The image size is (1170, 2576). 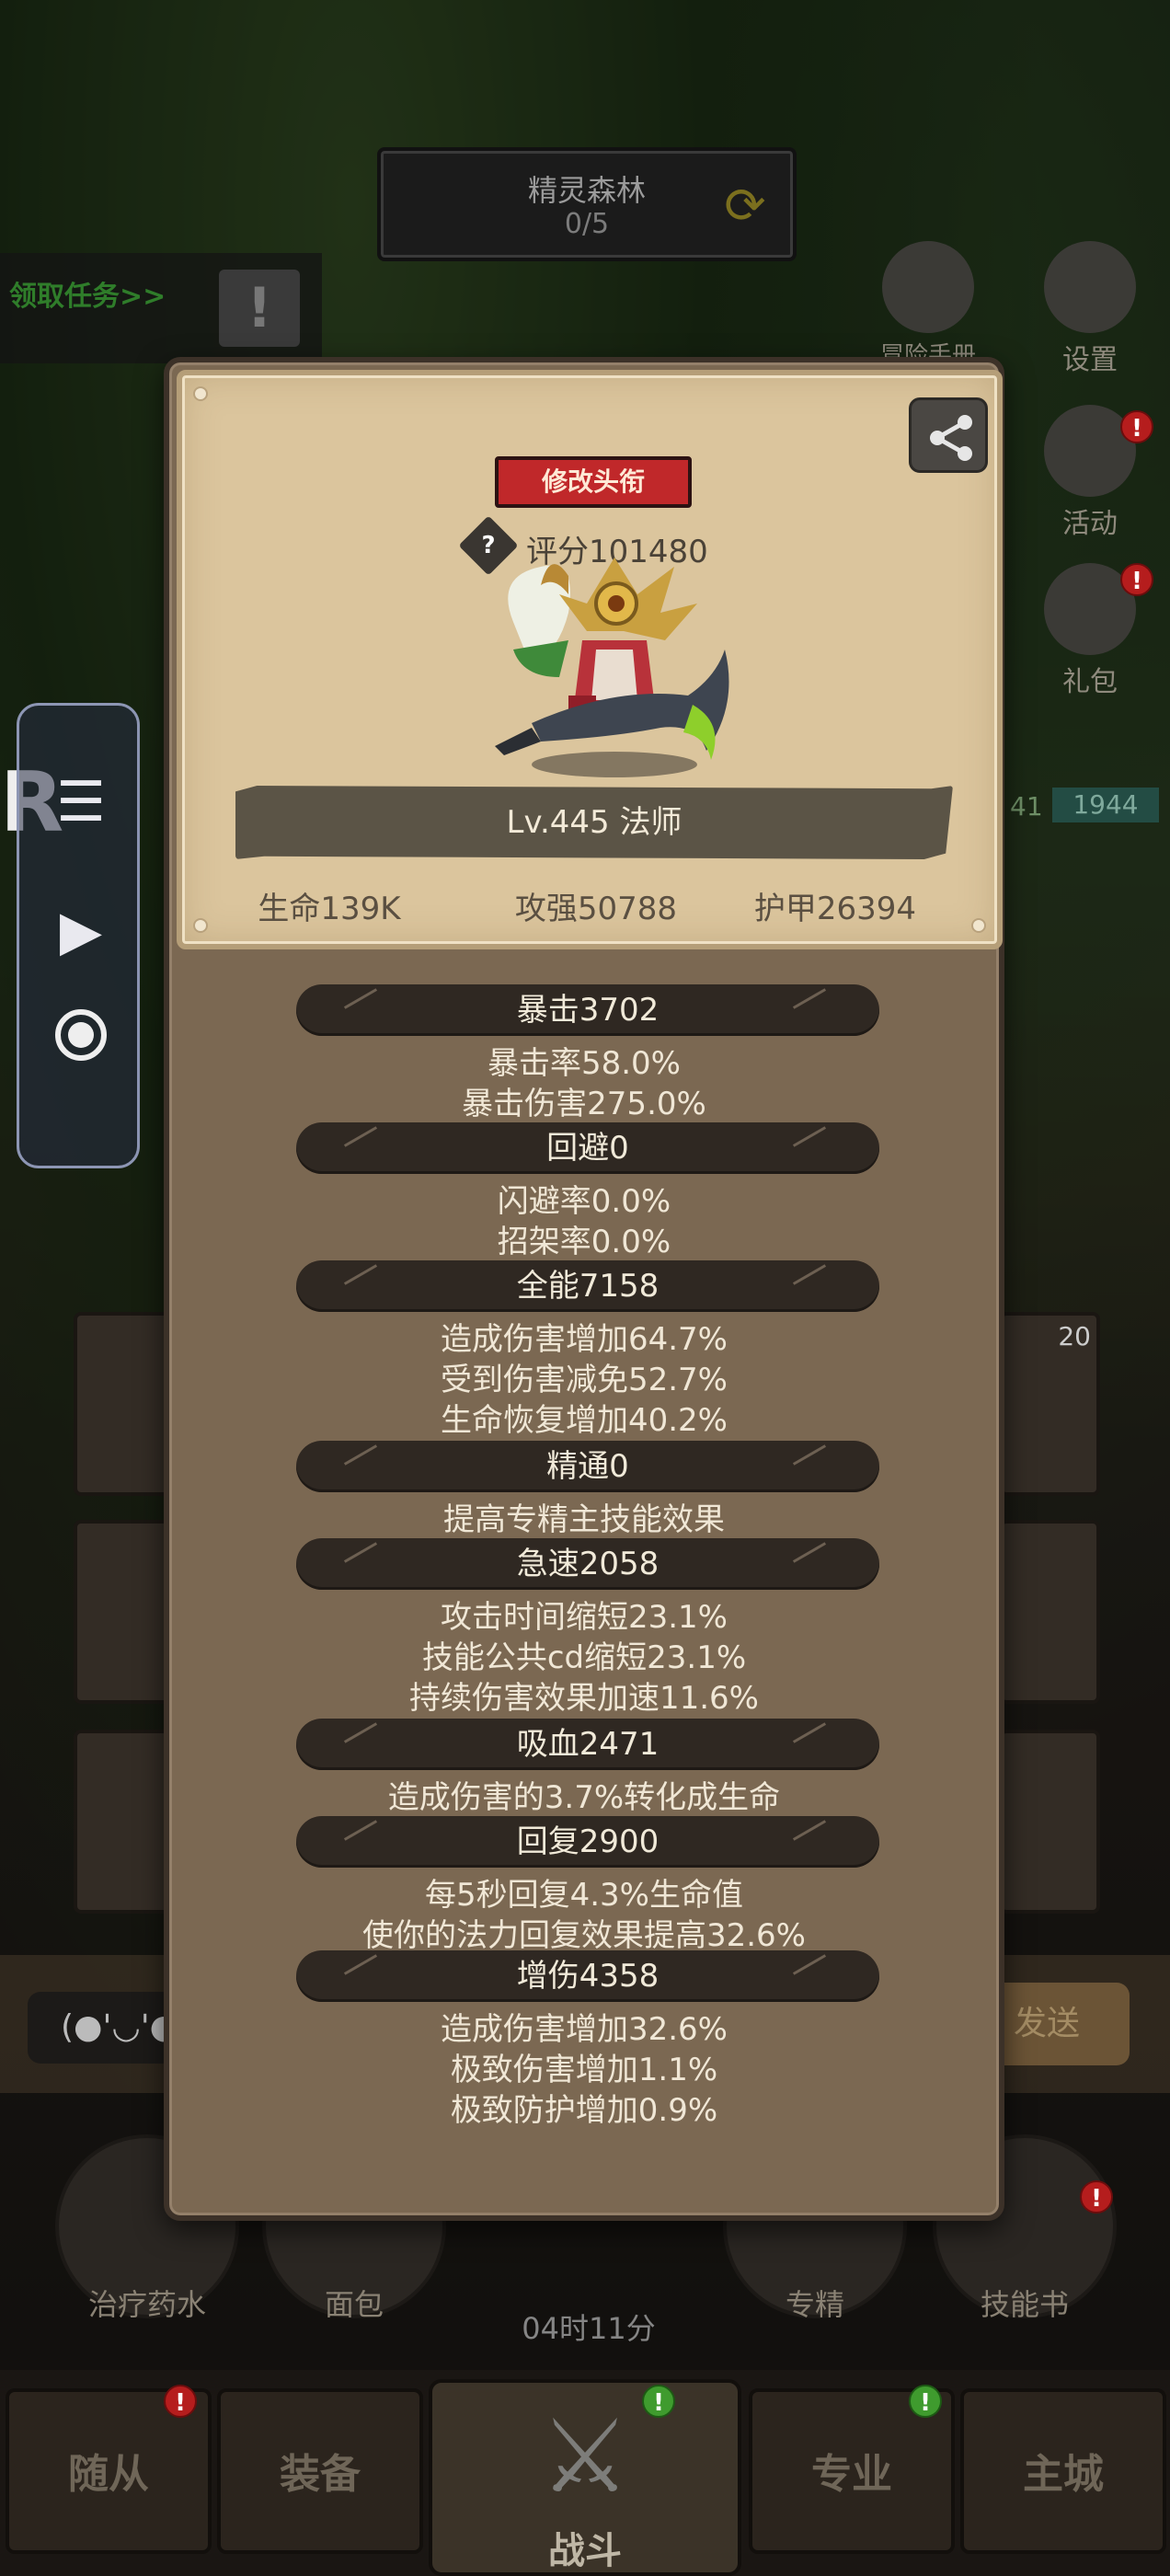 What do you see at coordinates (585, 2551) in the screenshot?
I see `tab-battle-label: 战斗` at bounding box center [585, 2551].